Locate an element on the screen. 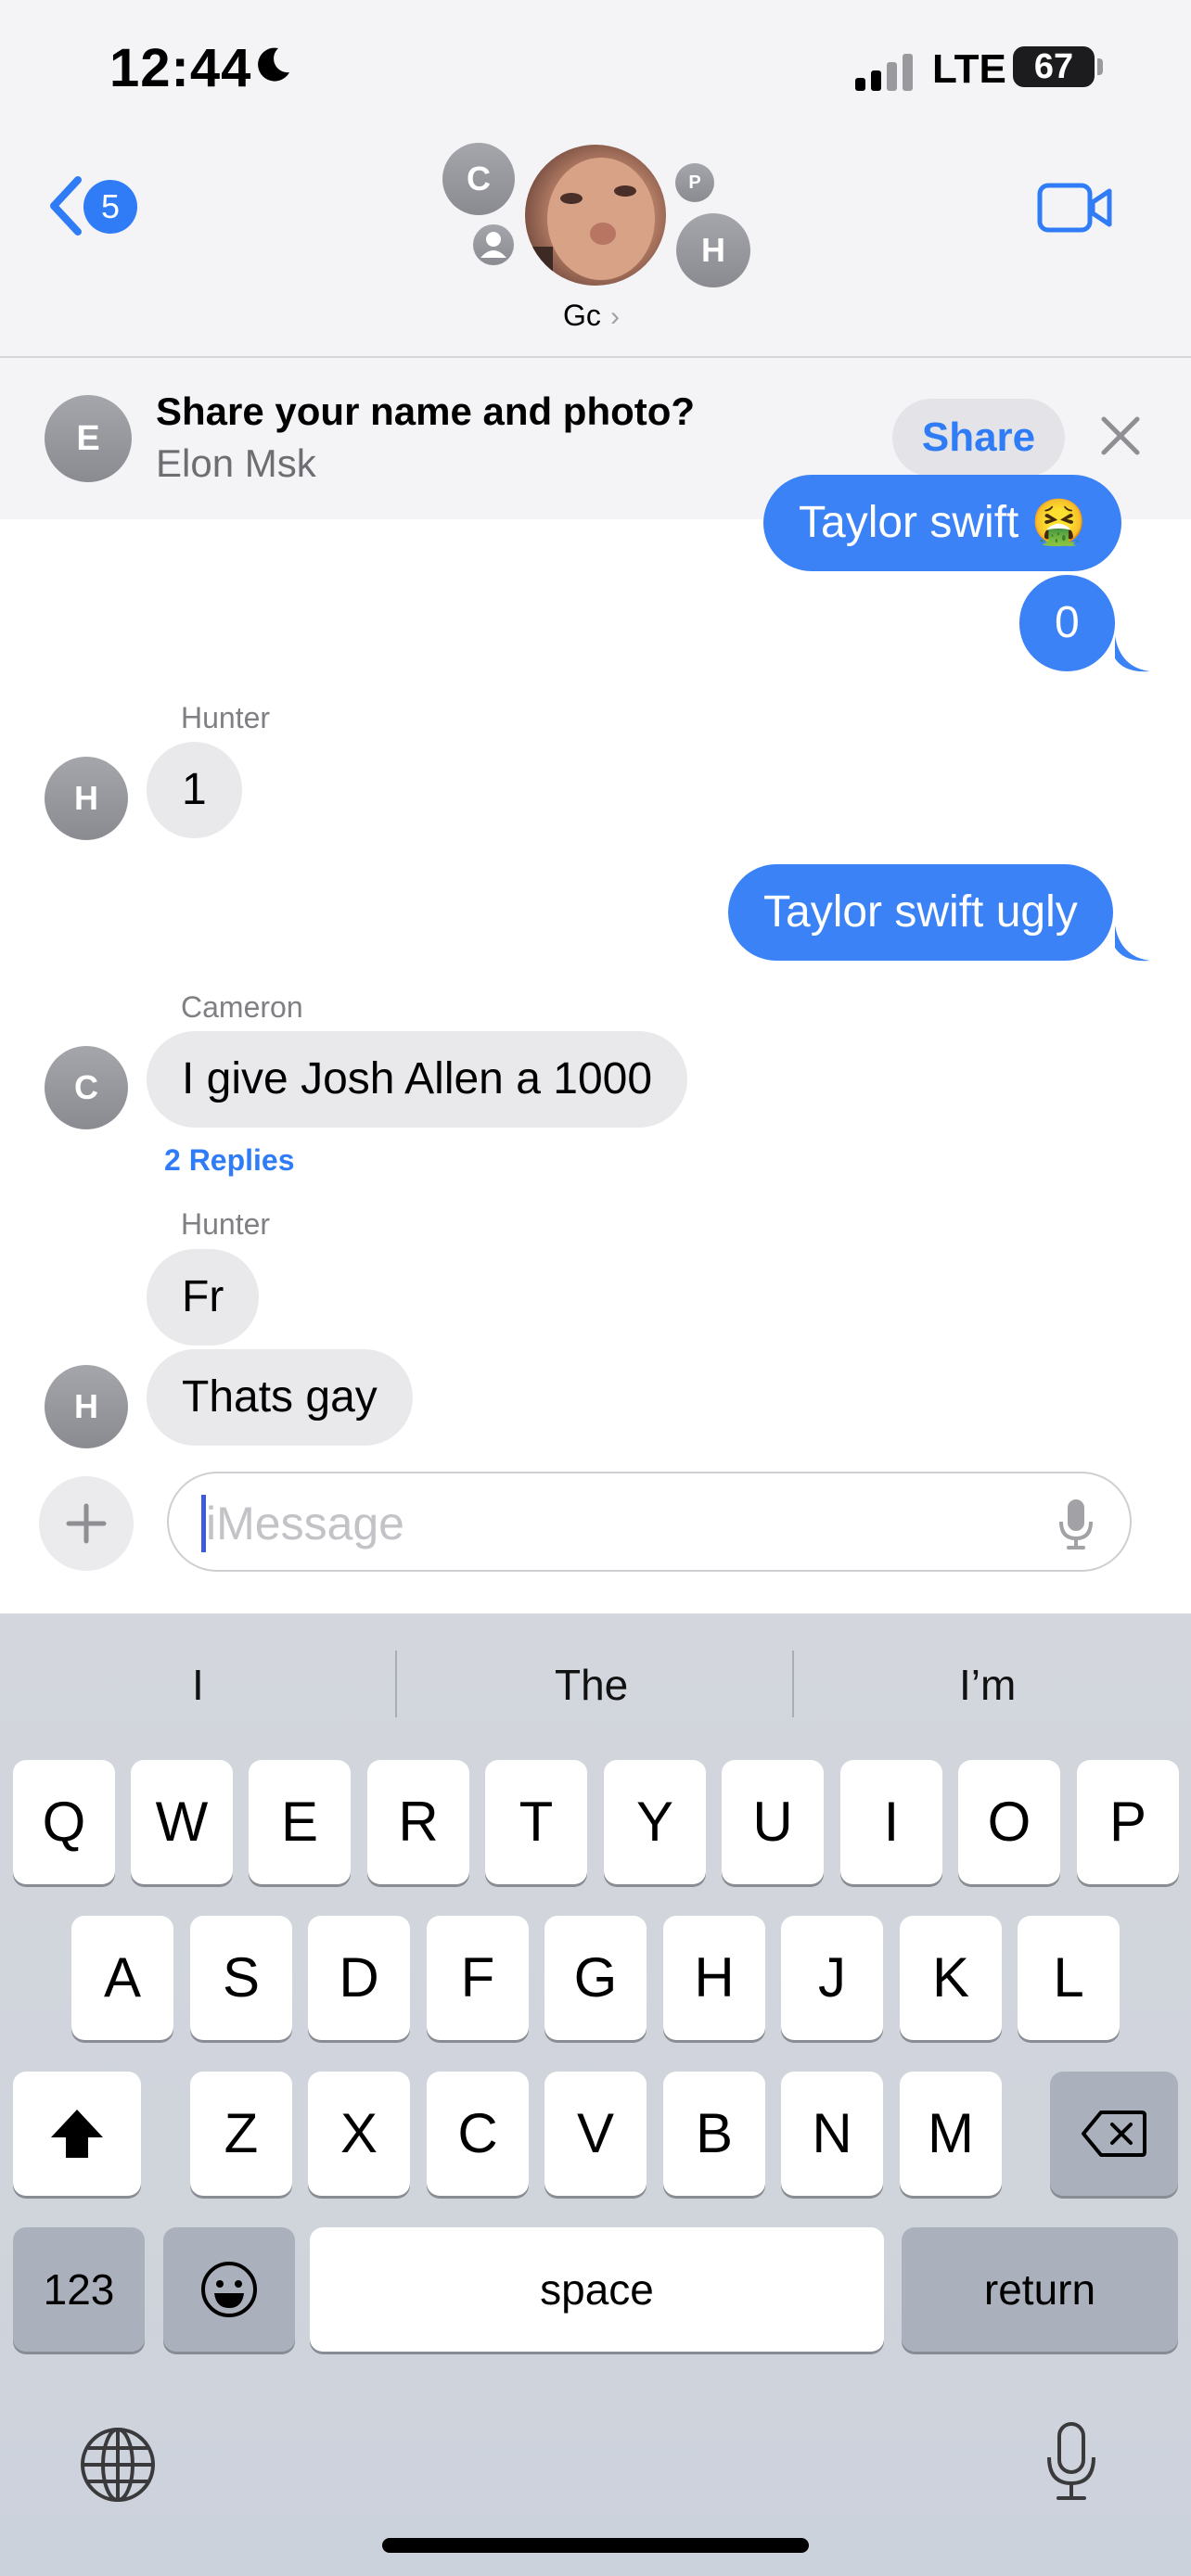 This screenshot has width=1191, height=2576. person-icon is located at coordinates (493, 244).